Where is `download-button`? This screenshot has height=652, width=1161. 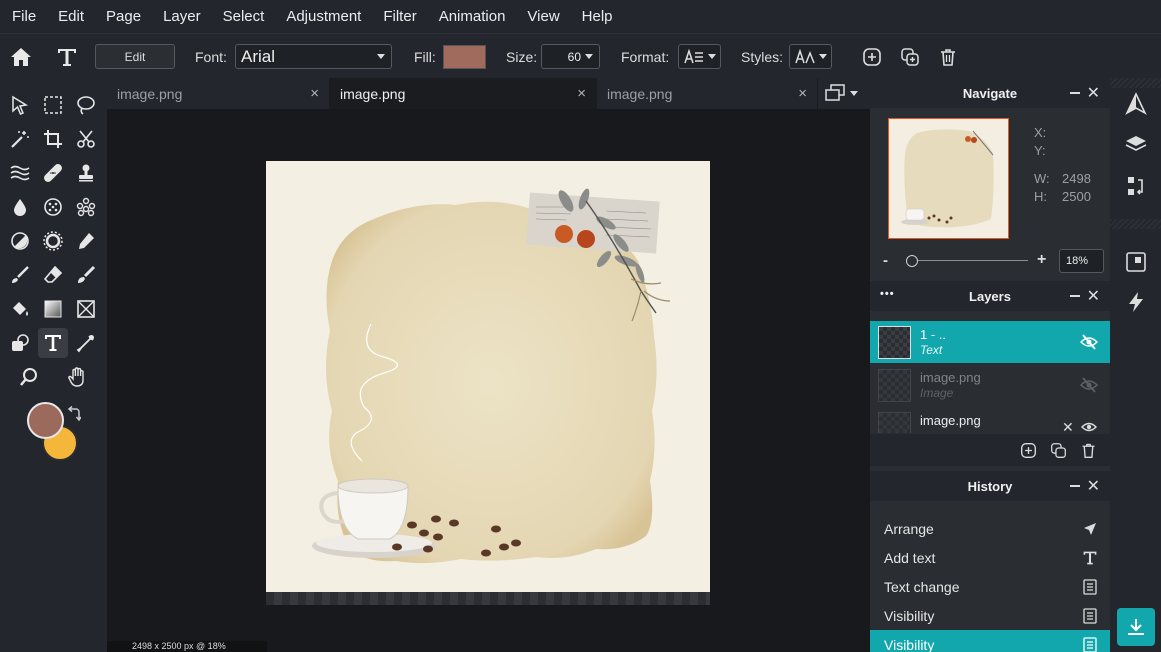
download-button is located at coordinates (1136, 627).